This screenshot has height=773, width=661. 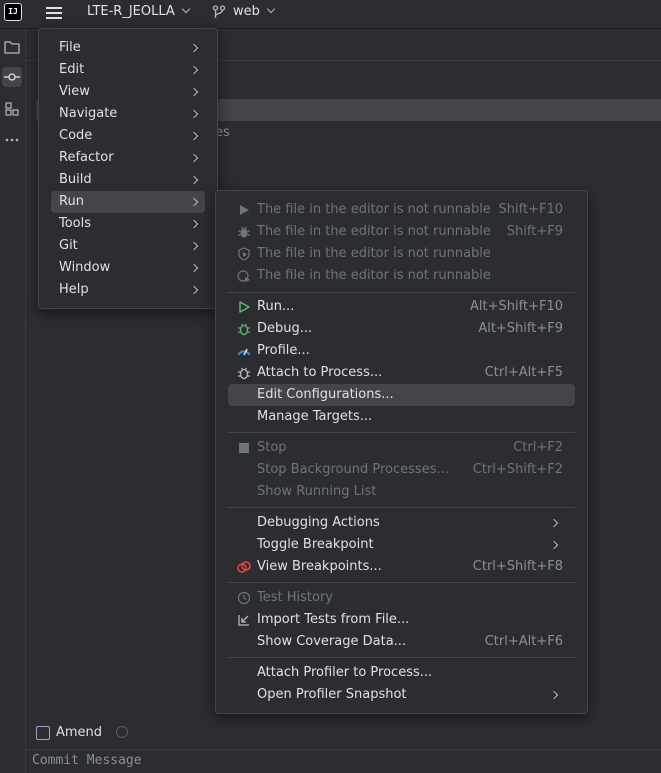 What do you see at coordinates (401, 492) in the screenshot?
I see `show-running-list-item: Show Running List` at bounding box center [401, 492].